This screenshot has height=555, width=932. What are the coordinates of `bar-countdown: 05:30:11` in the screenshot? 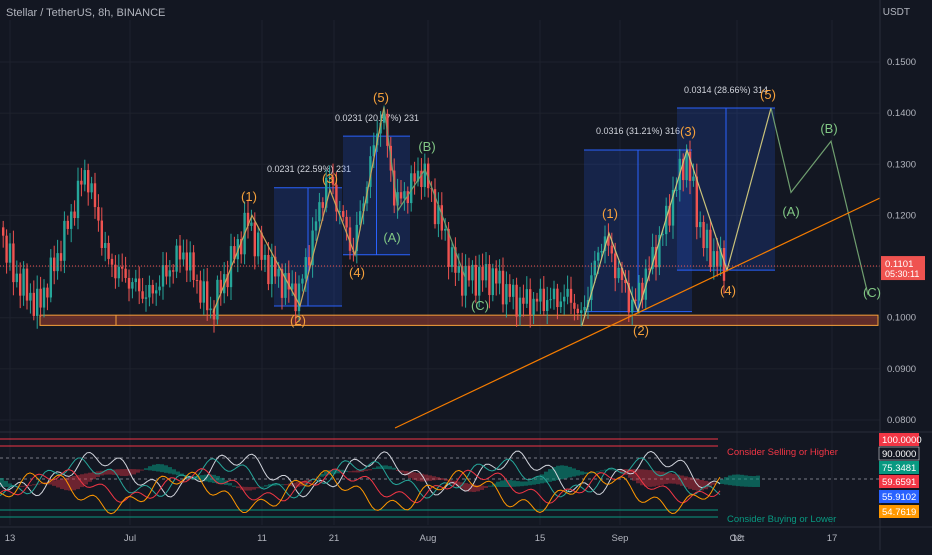 It's located at (902, 274).